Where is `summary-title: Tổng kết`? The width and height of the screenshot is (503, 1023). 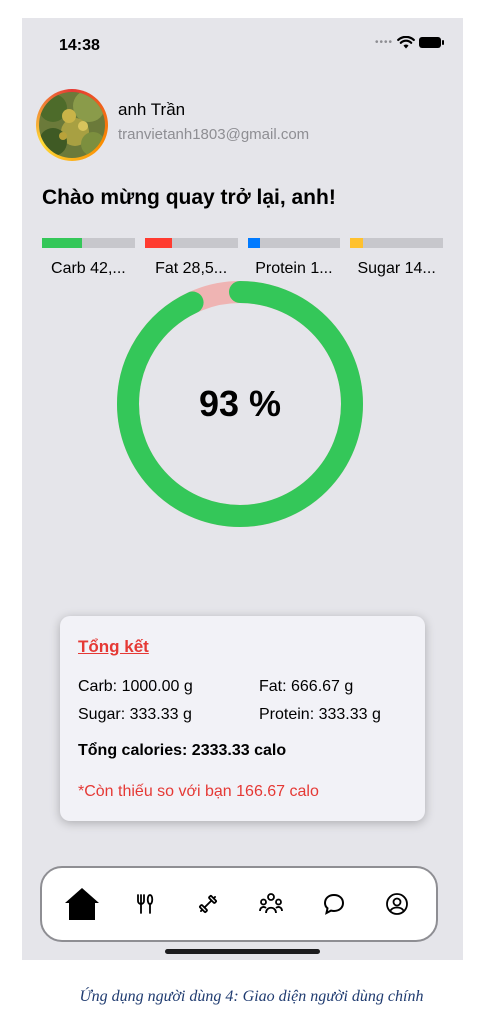
summary-title: Tổng kết is located at coordinates (113, 647).